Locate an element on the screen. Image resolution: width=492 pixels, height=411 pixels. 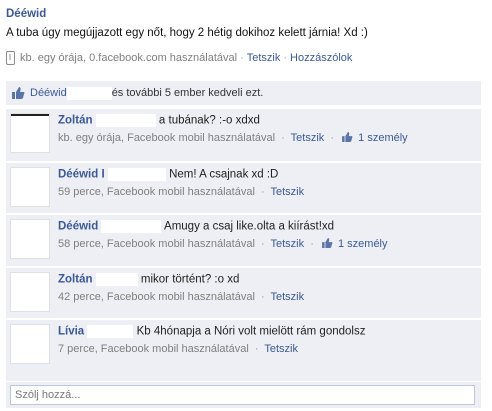
comment-time: 58 perce, Facebook mobil használatával is located at coordinates (156, 244).